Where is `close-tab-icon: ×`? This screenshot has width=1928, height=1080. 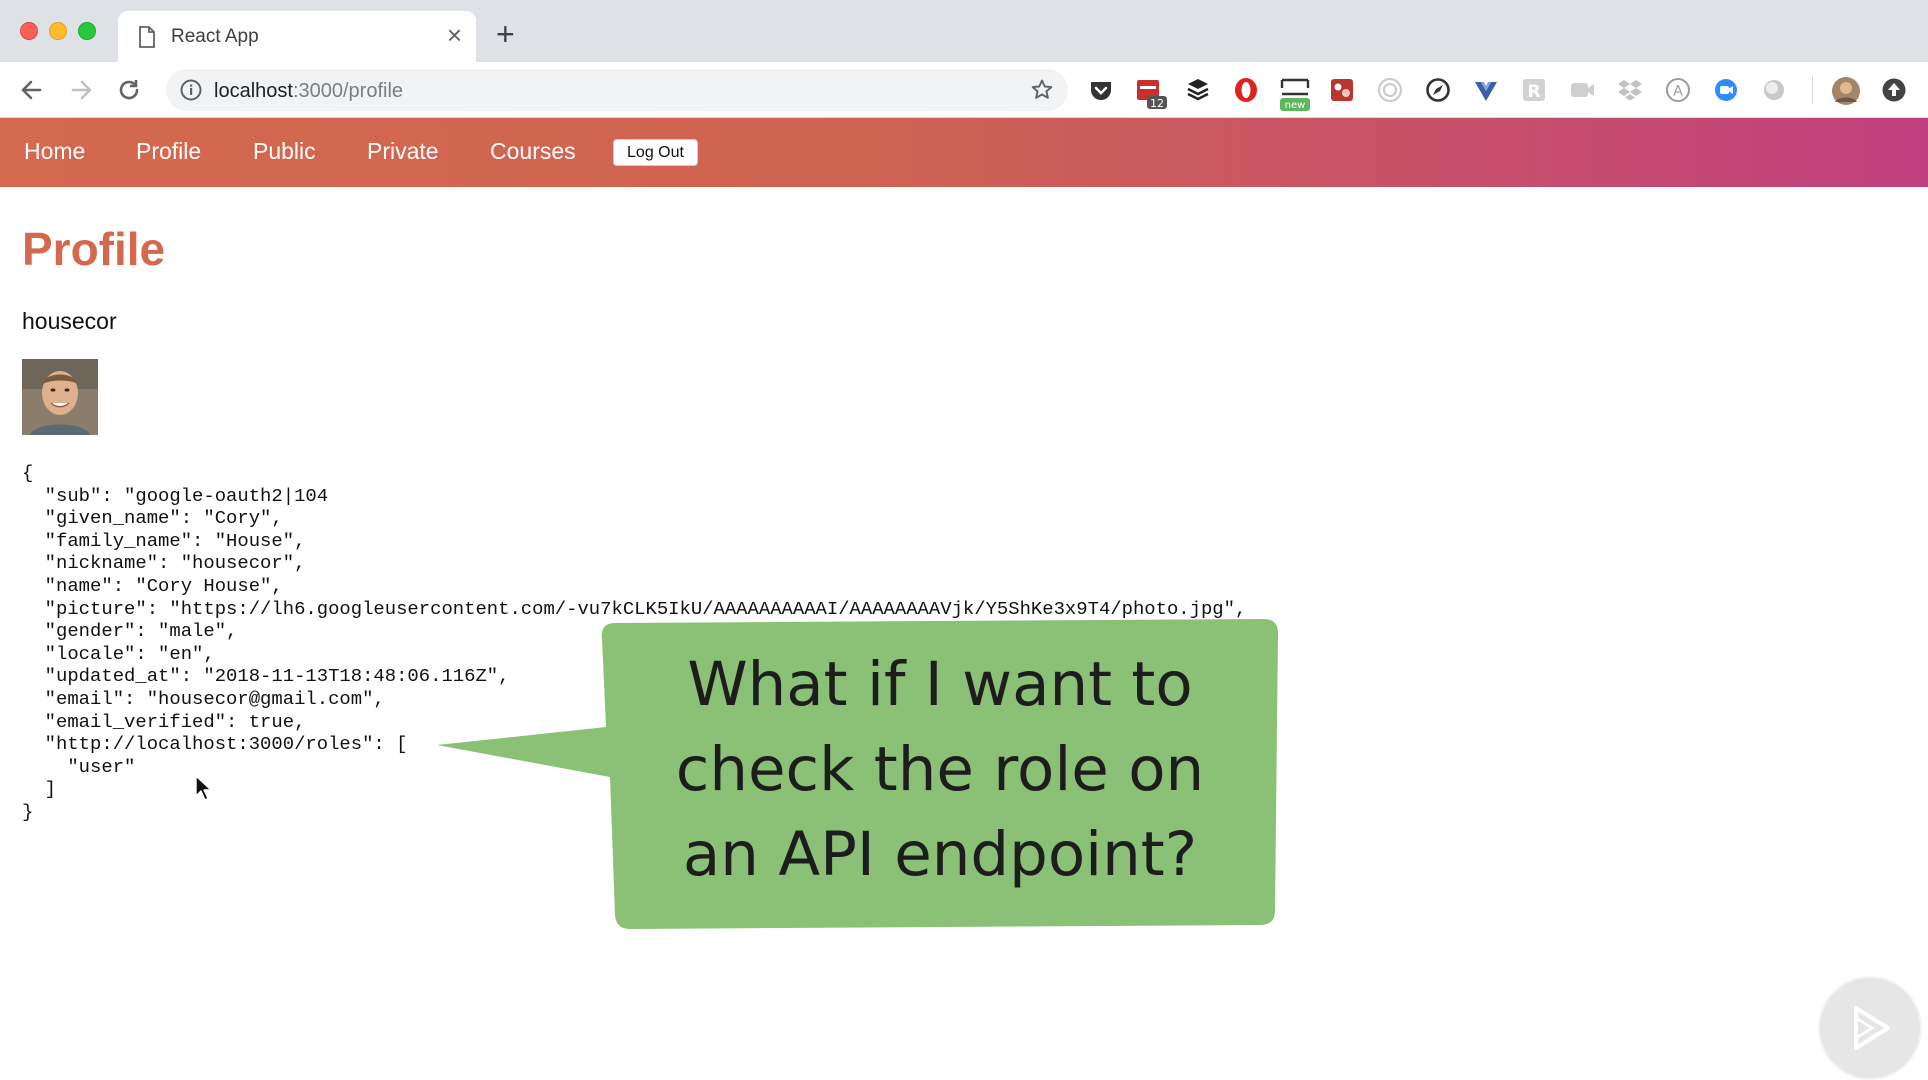 close-tab-icon: × is located at coordinates (454, 35).